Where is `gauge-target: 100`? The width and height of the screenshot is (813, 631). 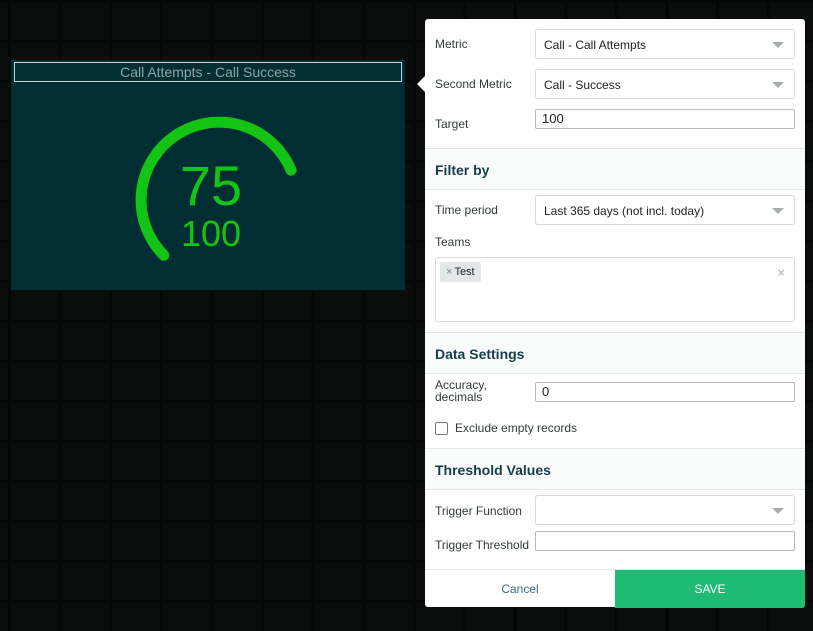
gauge-target: 100 is located at coordinates (211, 233).